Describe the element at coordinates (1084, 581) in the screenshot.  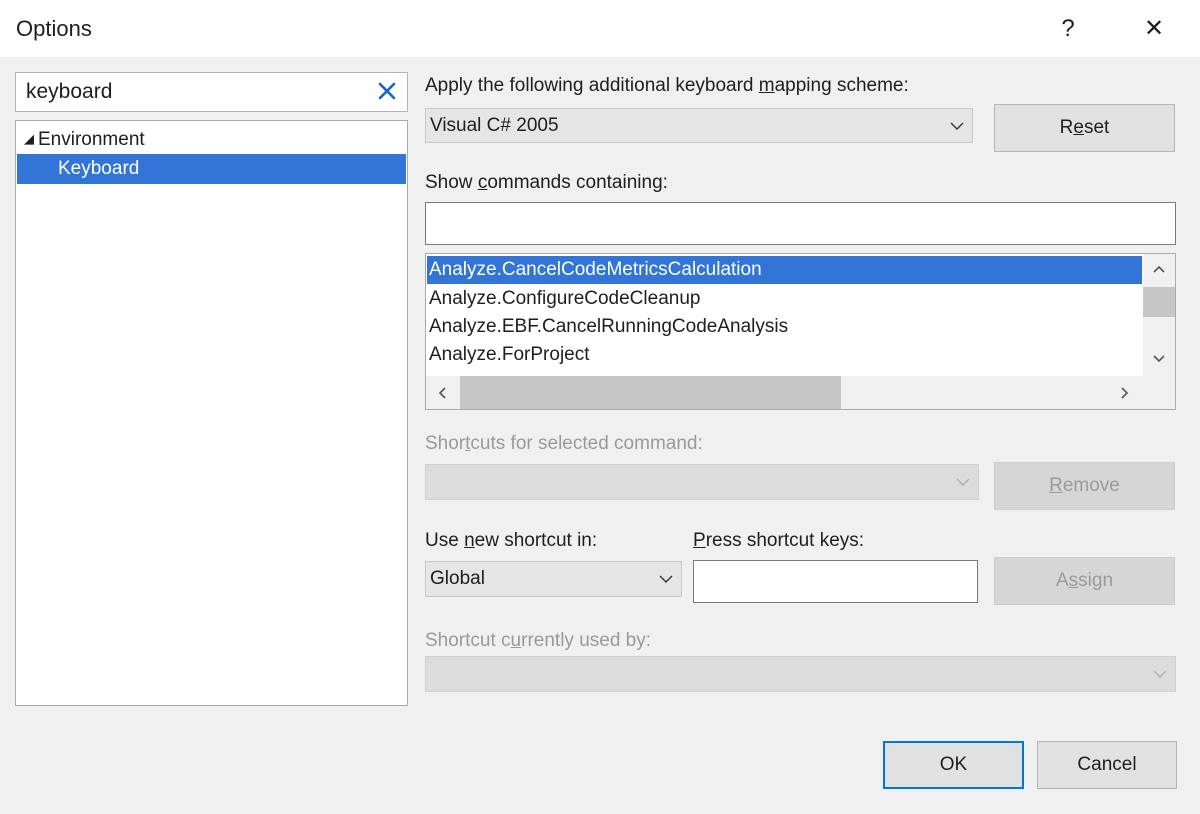
I see `assign-button: Assign` at that location.